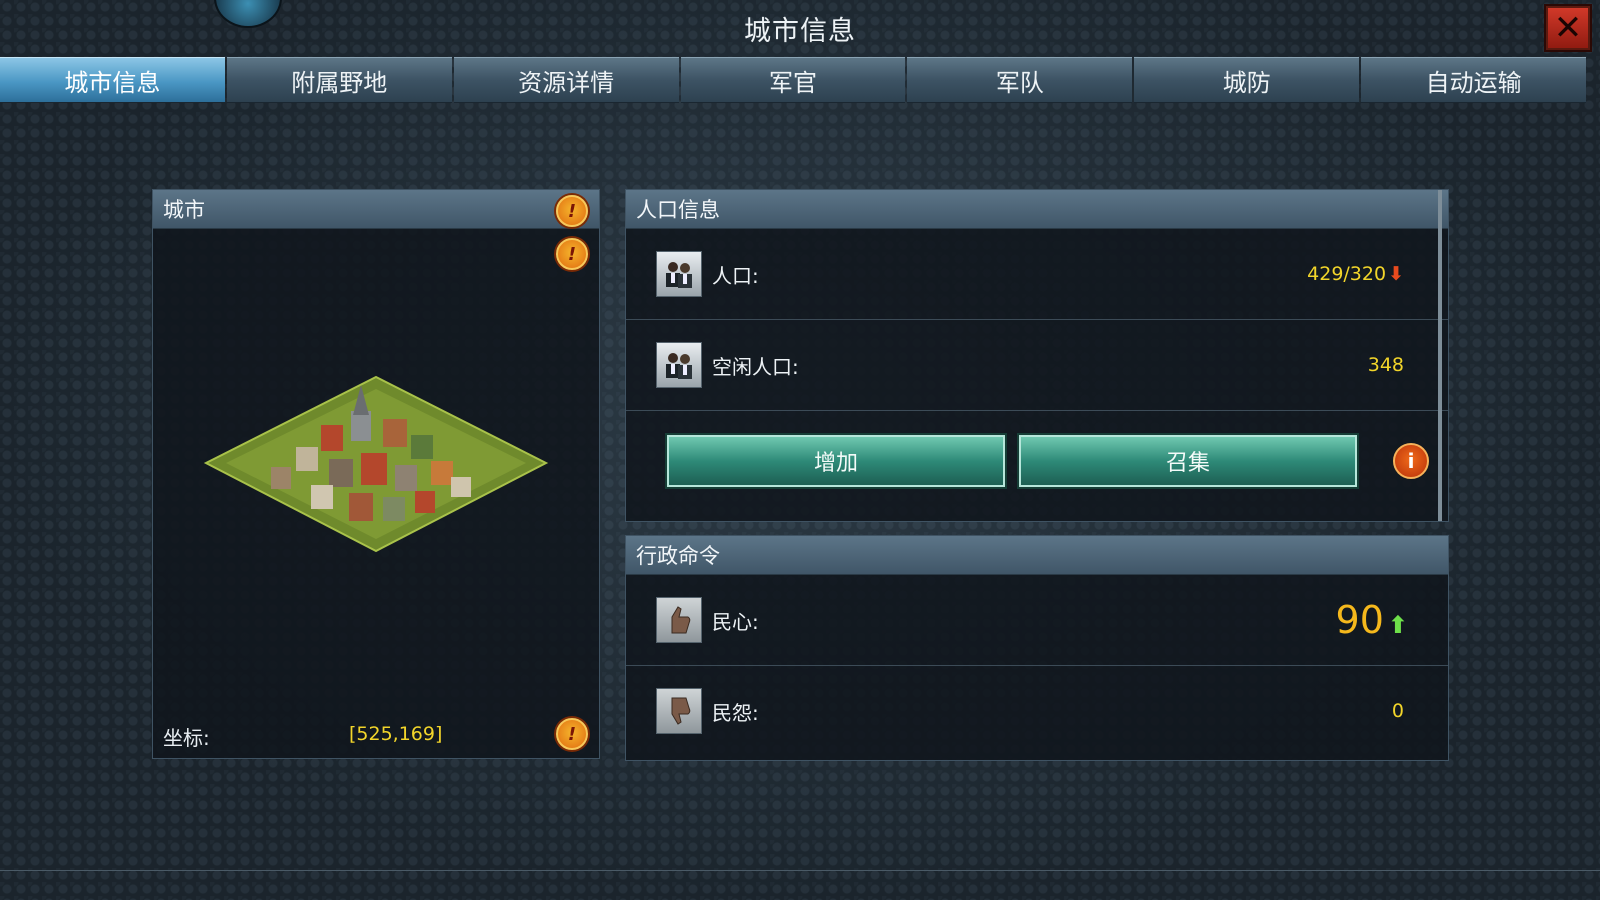 The image size is (1600, 900). What do you see at coordinates (376, 464) in the screenshot?
I see `city-image` at bounding box center [376, 464].